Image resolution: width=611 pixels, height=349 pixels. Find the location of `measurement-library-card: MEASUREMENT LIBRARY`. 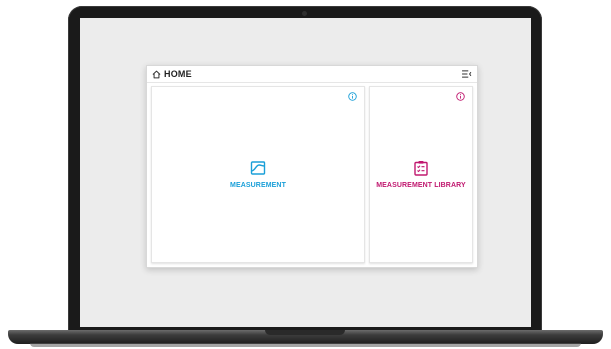

measurement-library-card: MEASUREMENT LIBRARY is located at coordinates (421, 174).